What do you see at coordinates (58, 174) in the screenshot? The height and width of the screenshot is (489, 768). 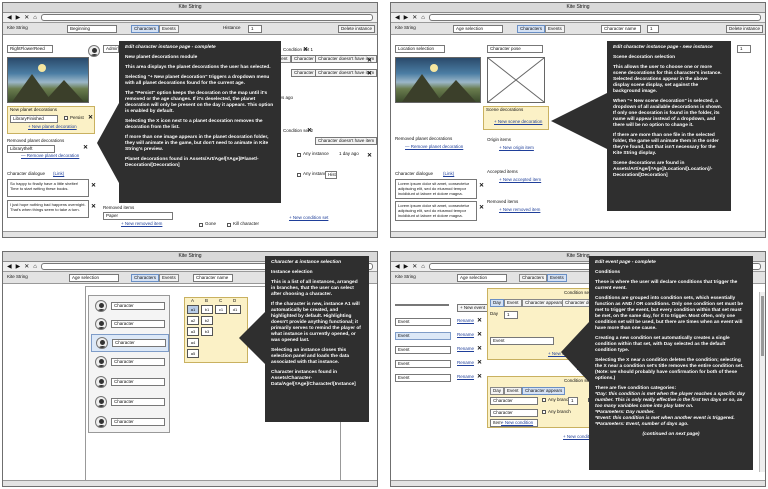 I see `dialogue-link: (Link)` at bounding box center [58, 174].